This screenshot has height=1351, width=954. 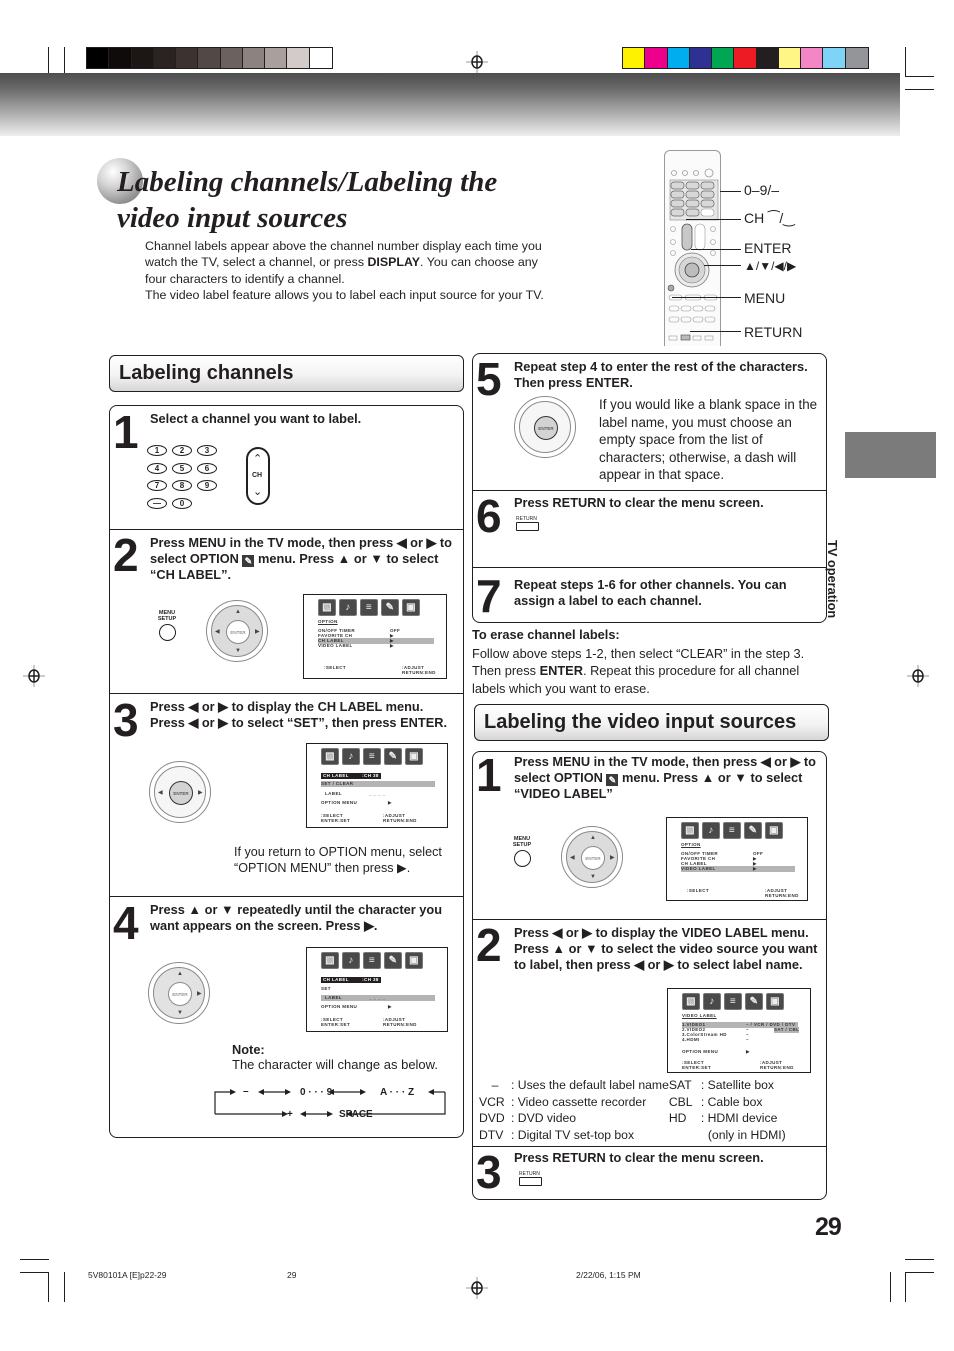 What do you see at coordinates (699, 1015) in the screenshot?
I see `osd-title: VIDEO LABEL` at bounding box center [699, 1015].